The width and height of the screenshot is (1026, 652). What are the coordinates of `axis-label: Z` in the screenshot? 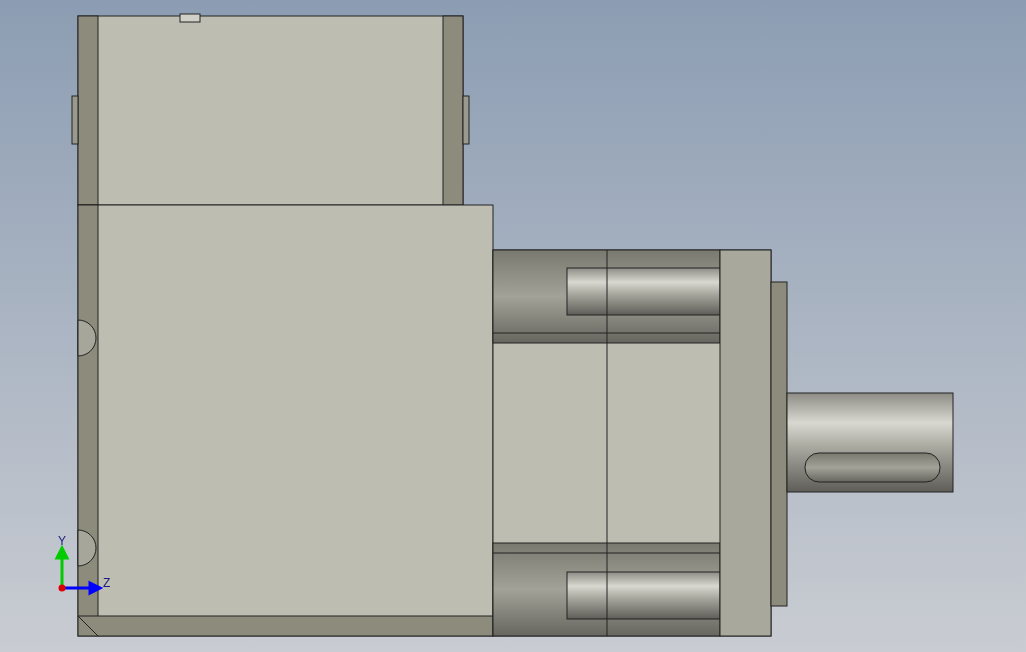 It's located at (107, 583).